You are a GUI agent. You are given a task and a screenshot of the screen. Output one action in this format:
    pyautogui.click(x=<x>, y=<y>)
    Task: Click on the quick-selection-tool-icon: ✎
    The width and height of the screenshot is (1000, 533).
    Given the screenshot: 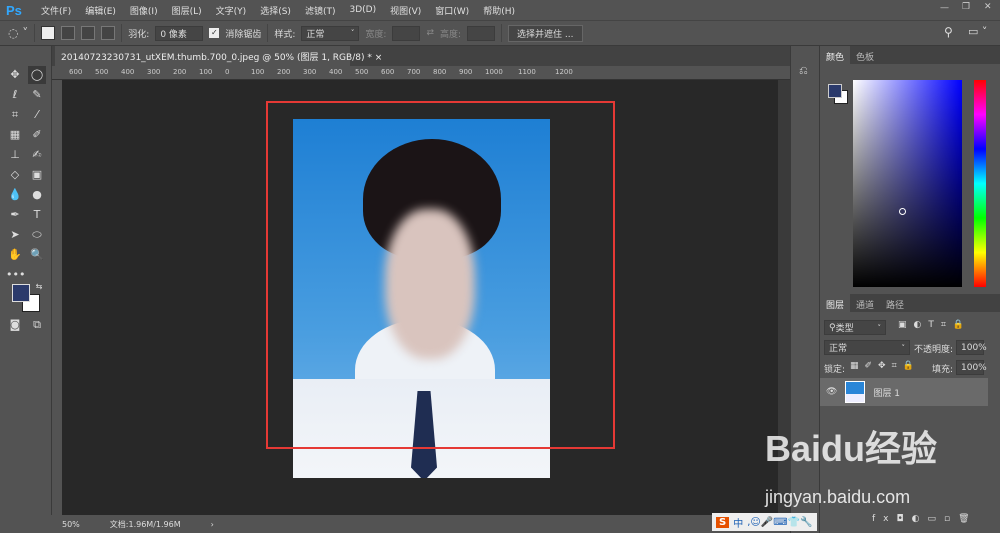 What is the action you would take?
    pyautogui.click(x=37, y=95)
    